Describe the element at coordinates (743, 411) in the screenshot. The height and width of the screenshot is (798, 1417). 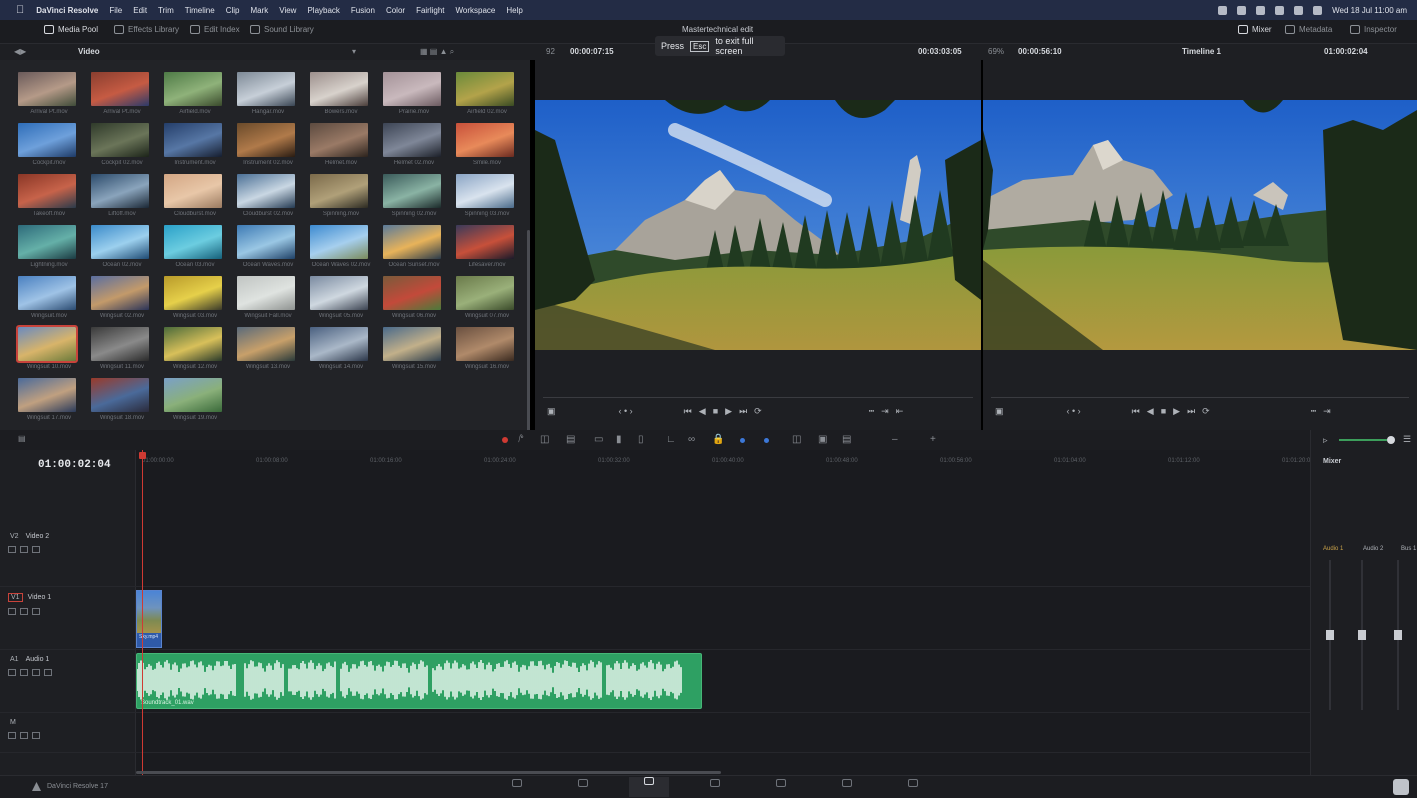
I see `skip-forward-icon: ⏭` at that location.